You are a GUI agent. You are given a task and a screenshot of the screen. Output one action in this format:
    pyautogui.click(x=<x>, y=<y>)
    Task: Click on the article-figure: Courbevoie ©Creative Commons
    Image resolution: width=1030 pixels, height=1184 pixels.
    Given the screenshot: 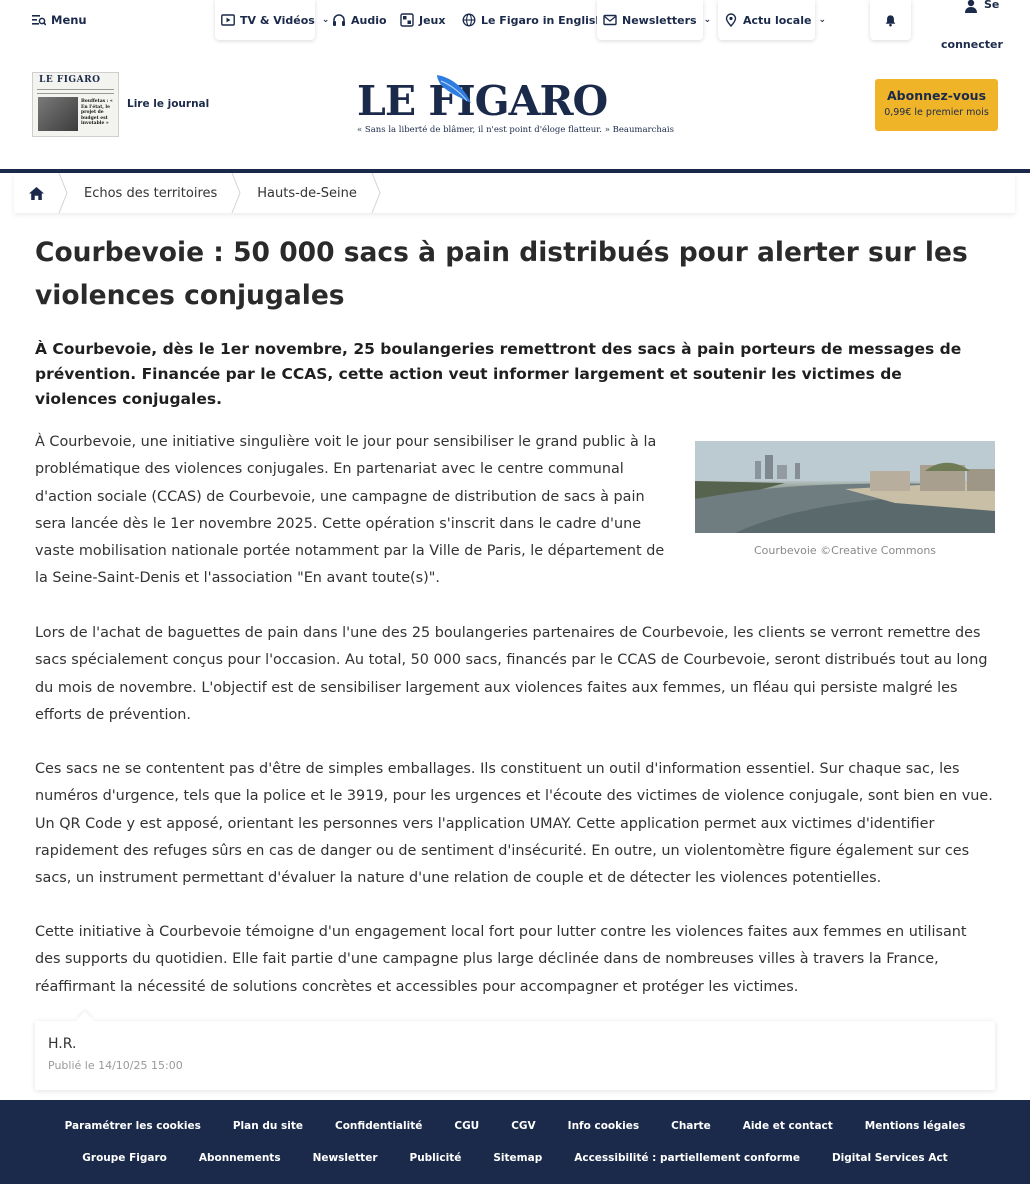 What is the action you would take?
    pyautogui.click(x=845, y=499)
    